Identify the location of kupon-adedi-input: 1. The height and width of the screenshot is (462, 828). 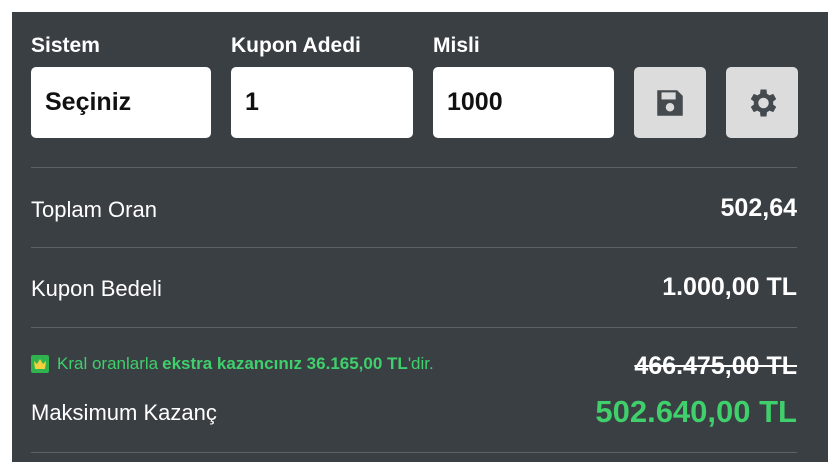
(322, 102).